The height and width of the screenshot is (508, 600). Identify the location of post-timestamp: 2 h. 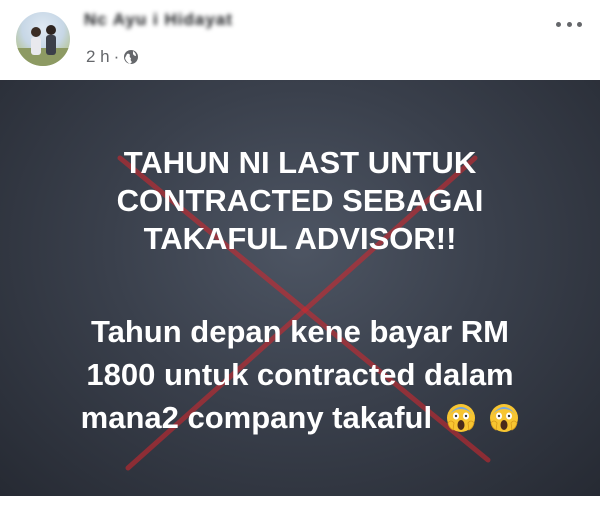
(98, 57).